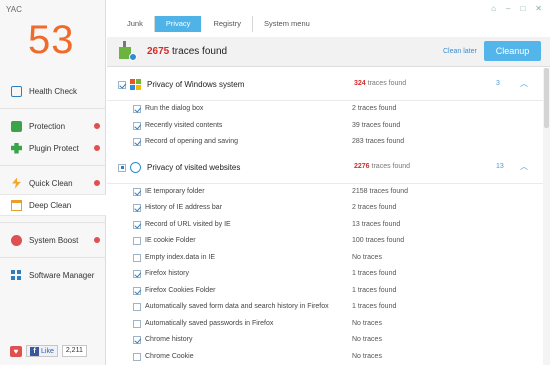  Describe the element at coordinates (180, 257) in the screenshot. I see `item-label: Empty index.data in IE` at that location.